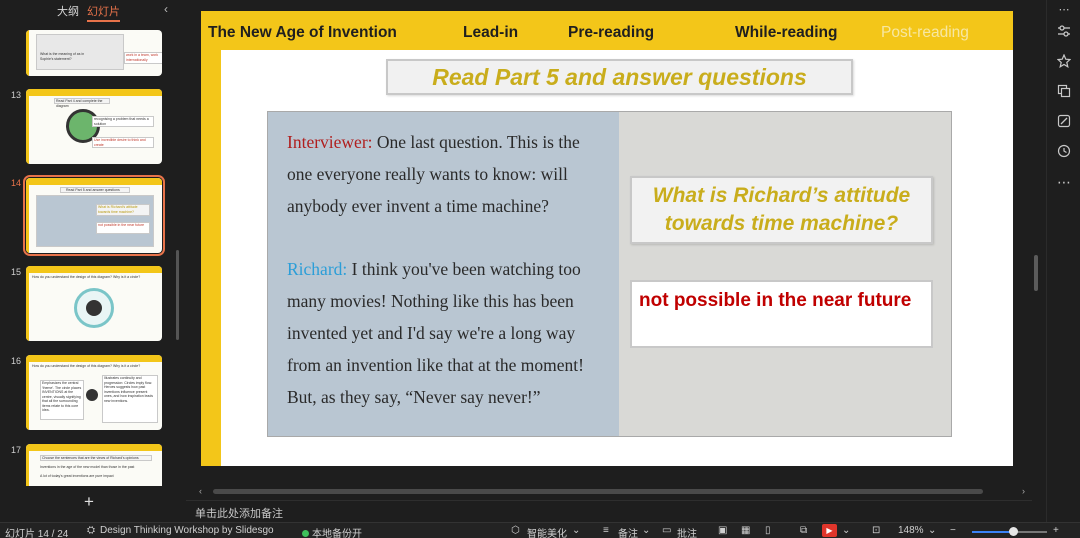 Image resolution: width=1080 pixels, height=538 pixels. Describe the element at coordinates (211, 258) in the screenshot. I see `slide-sidebar-stripe` at that location.